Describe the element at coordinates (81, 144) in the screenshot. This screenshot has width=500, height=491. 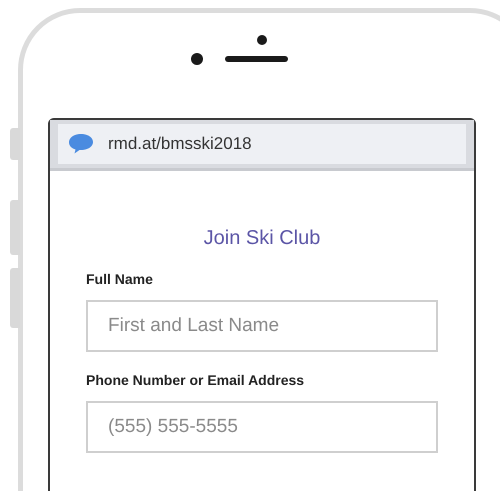
I see `chat-bubble-icon` at that location.